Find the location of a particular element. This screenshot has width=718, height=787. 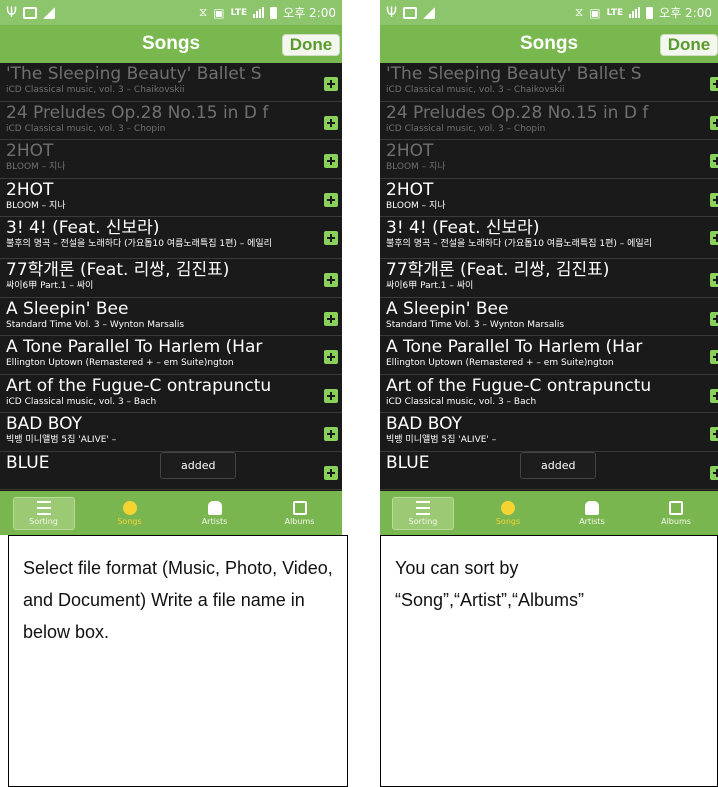

title-bar: Songs Done is located at coordinates (549, 44).